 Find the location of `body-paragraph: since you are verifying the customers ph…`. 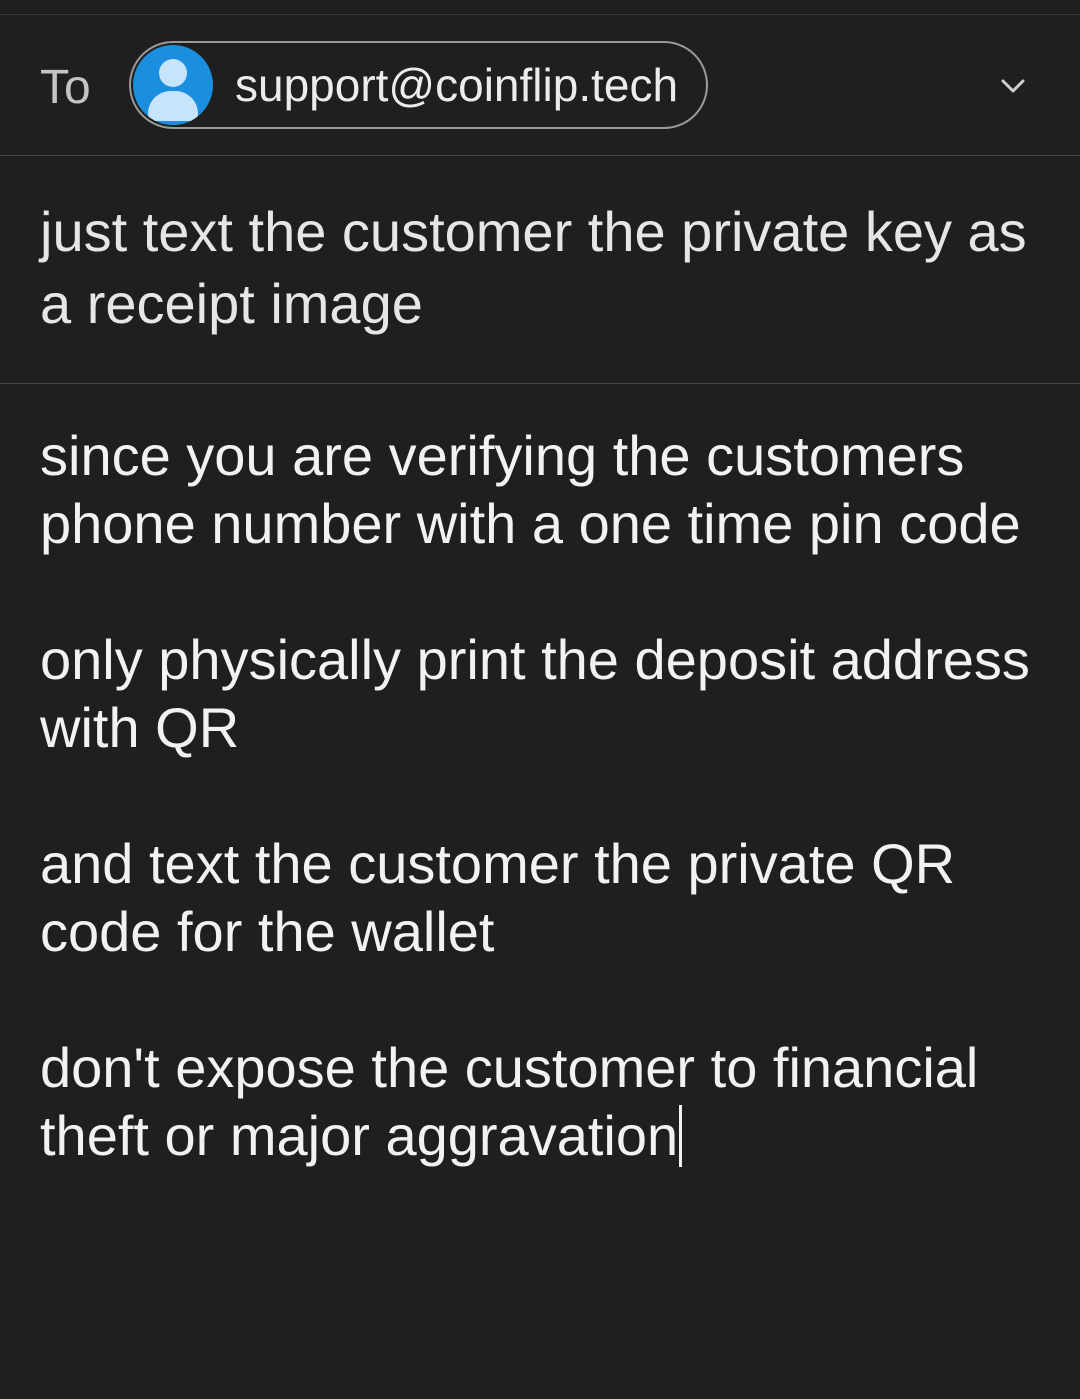

body-paragraph: since you are verifying the customers ph… is located at coordinates (530, 489).